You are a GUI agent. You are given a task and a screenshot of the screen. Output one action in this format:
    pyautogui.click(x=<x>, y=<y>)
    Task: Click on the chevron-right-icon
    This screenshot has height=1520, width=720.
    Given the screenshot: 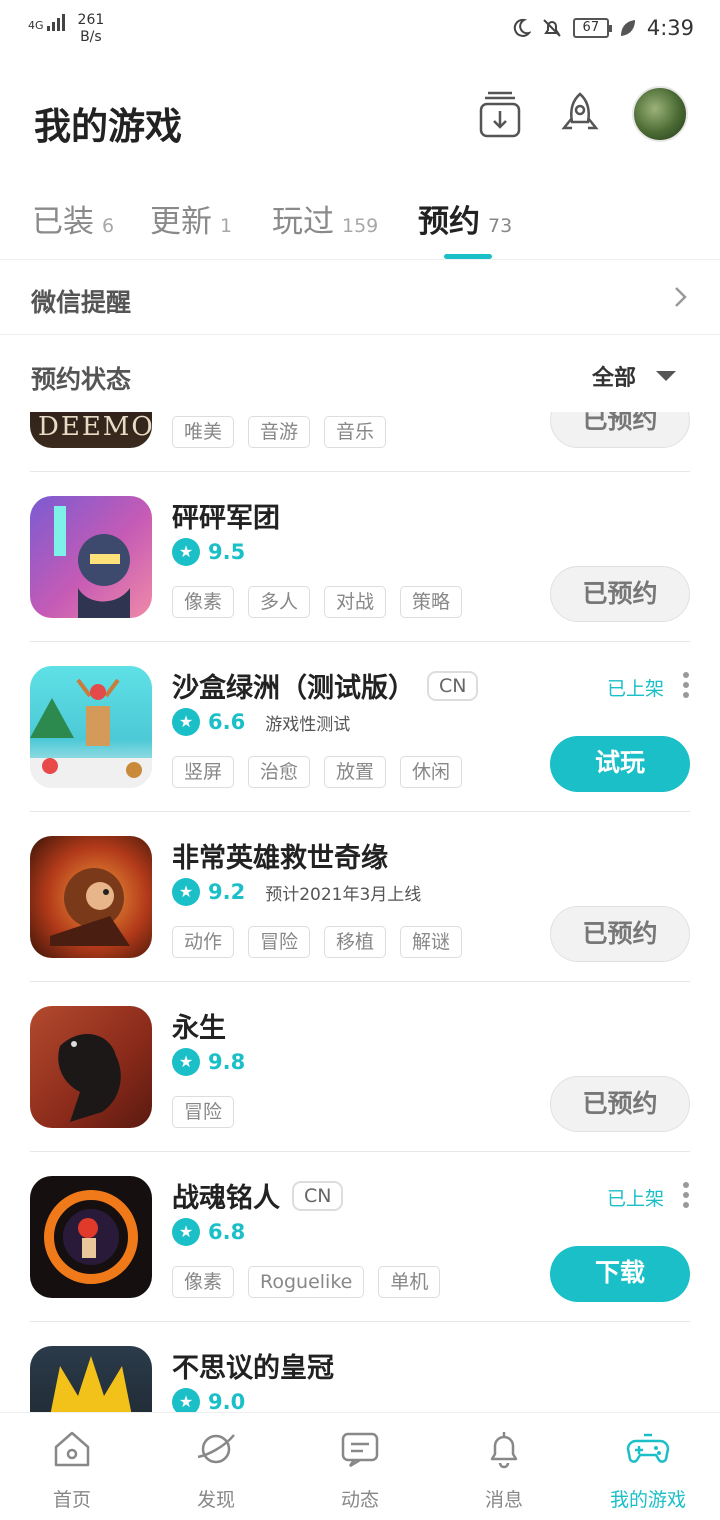 What is the action you would take?
    pyautogui.click(x=681, y=297)
    